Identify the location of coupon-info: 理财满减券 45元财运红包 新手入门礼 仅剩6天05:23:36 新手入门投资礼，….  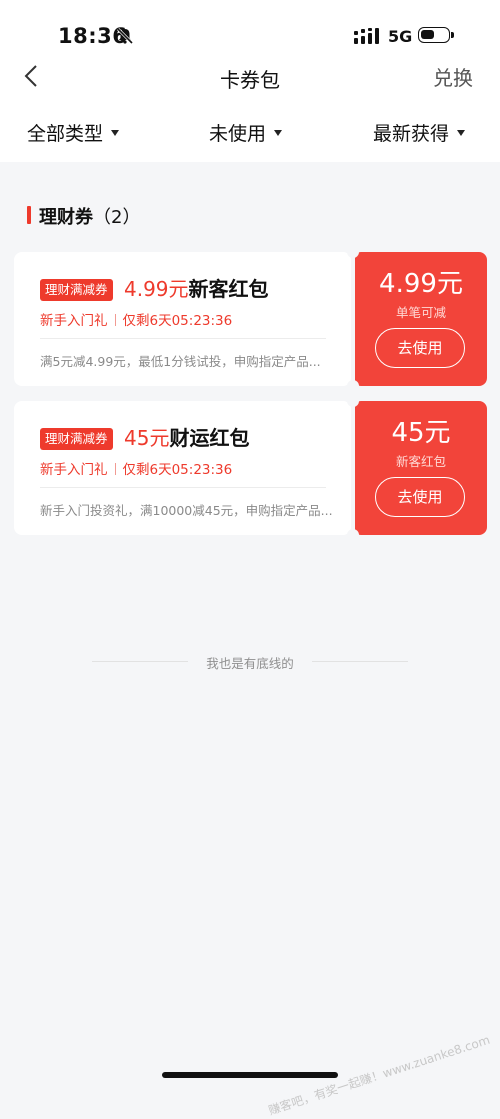
(182, 468).